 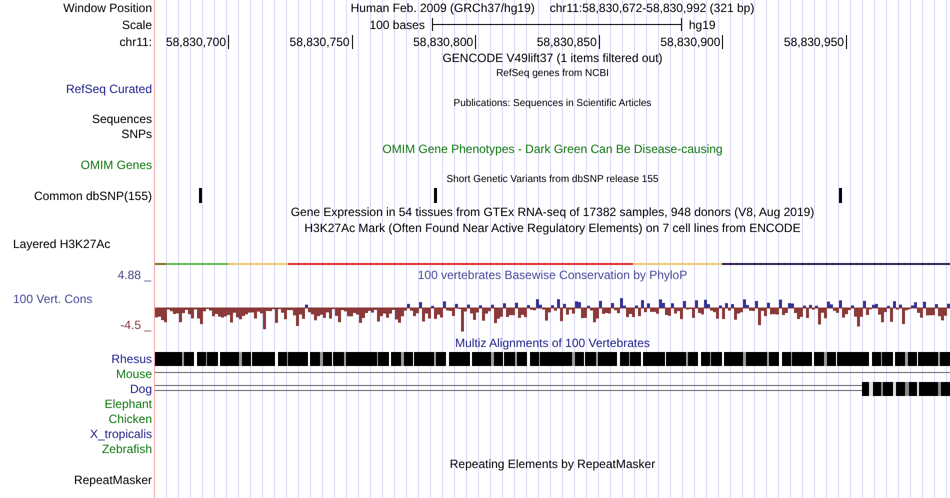 What do you see at coordinates (702, 25) in the screenshot?
I see `scale-db-text: hg19` at bounding box center [702, 25].